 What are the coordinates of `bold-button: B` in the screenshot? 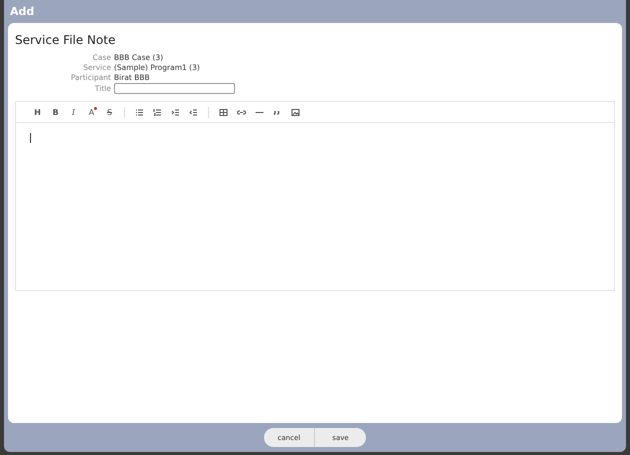 It's located at (55, 112).